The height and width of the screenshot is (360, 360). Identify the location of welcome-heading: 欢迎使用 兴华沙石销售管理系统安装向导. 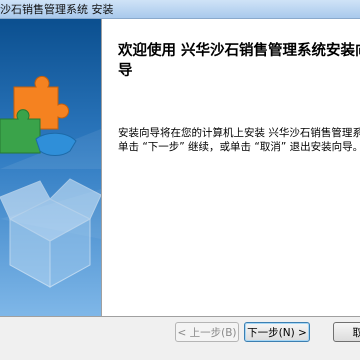
(239, 61).